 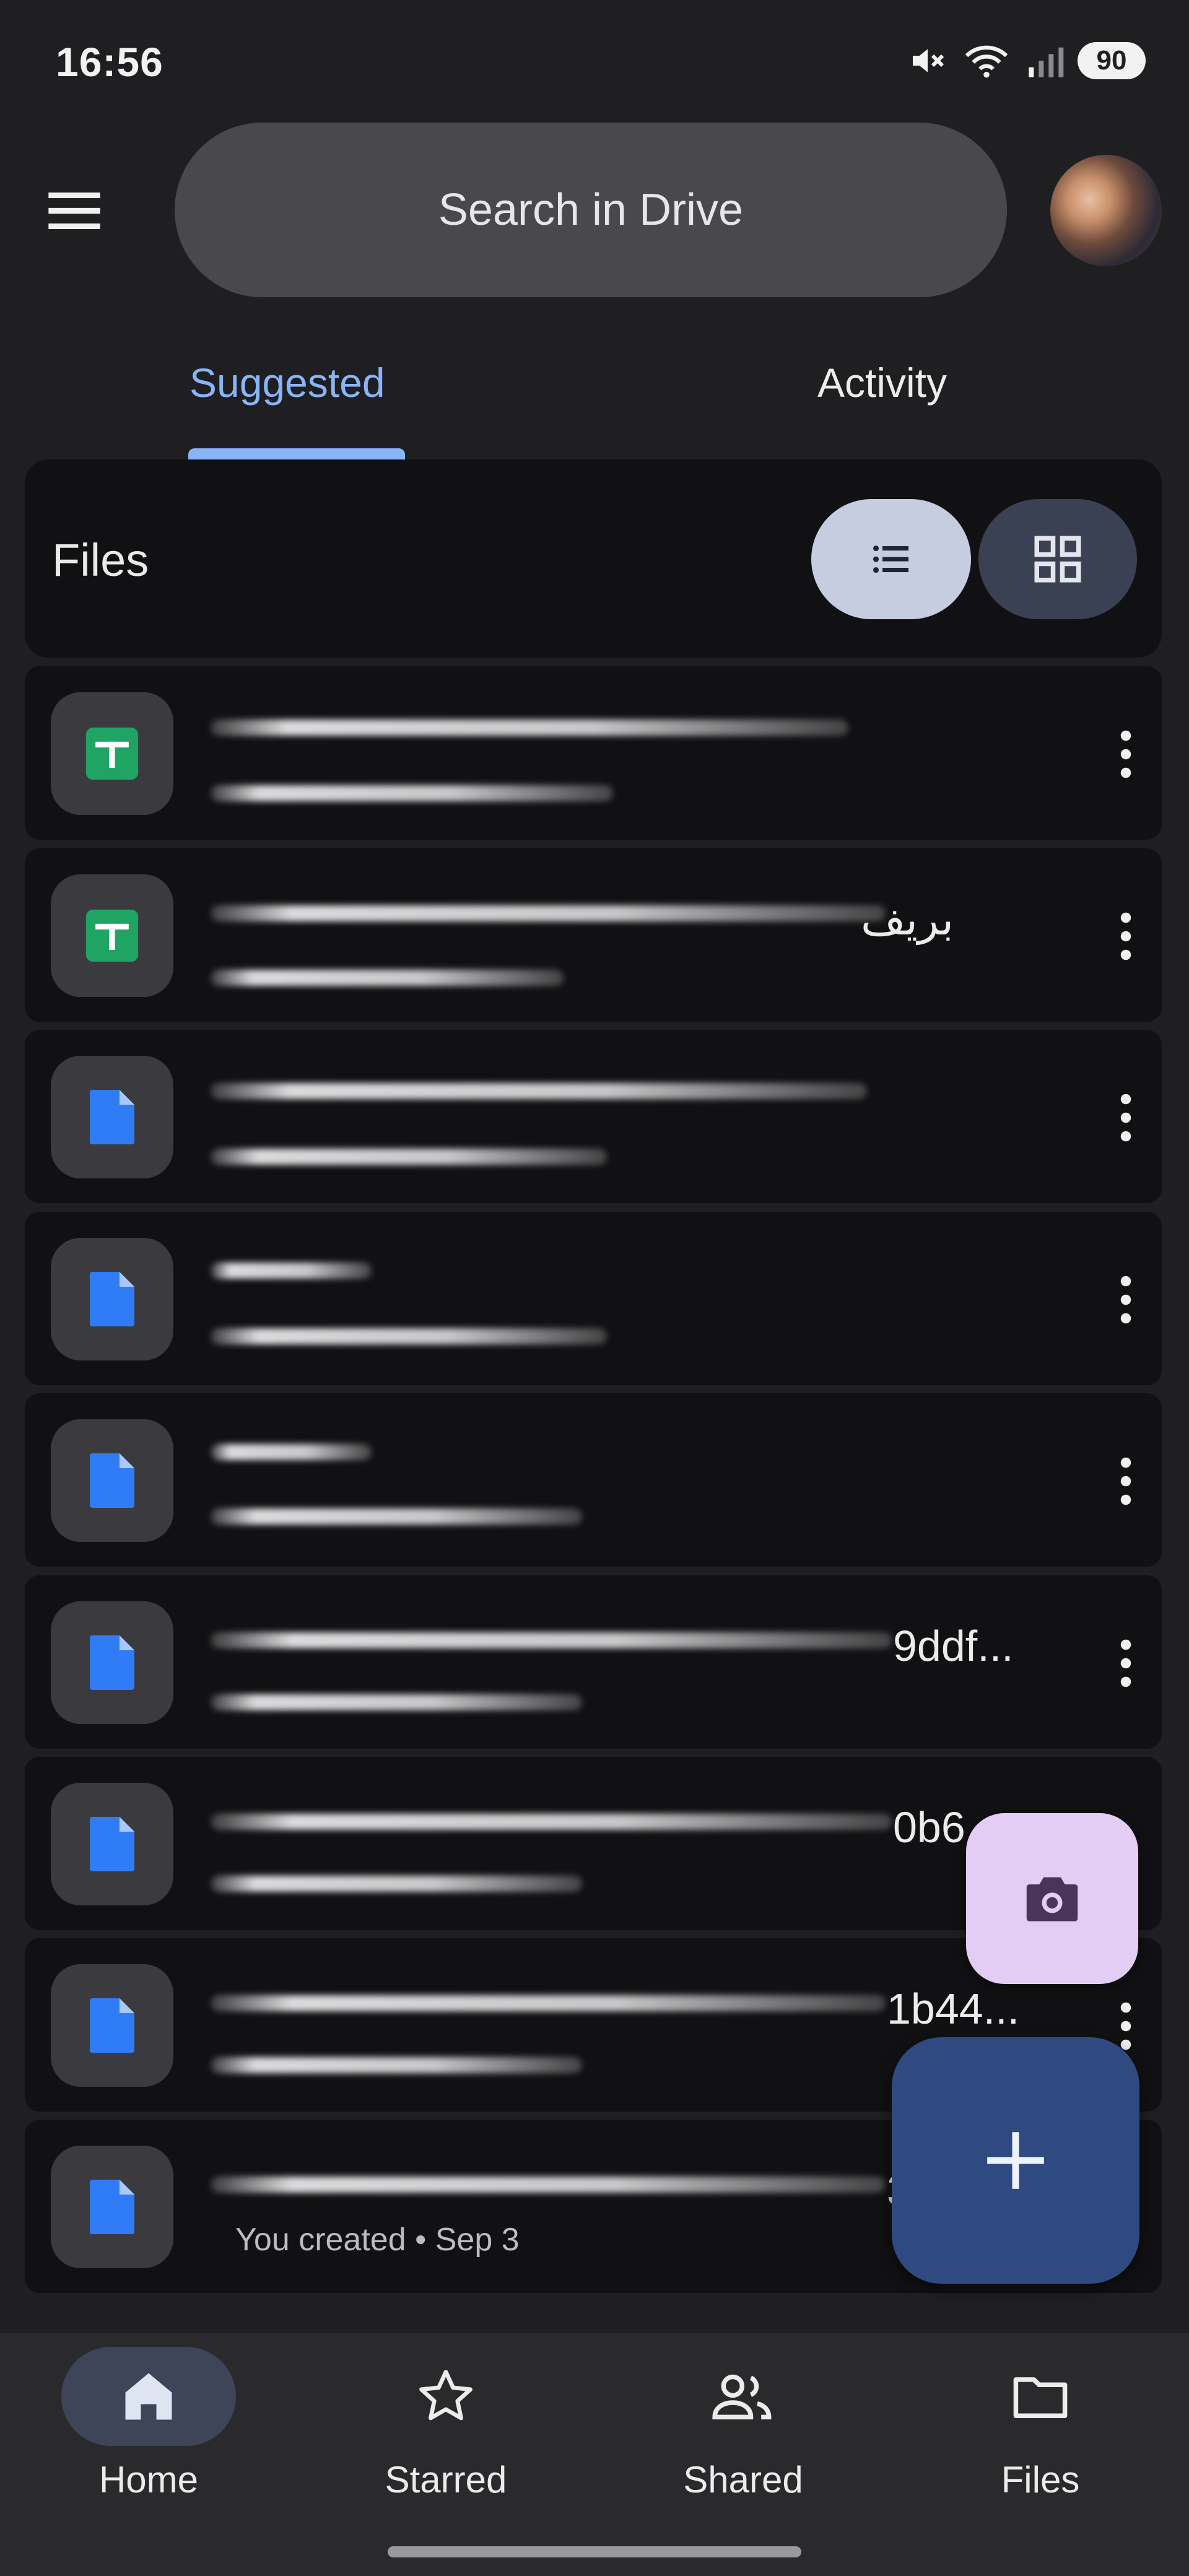 What do you see at coordinates (109, 62) in the screenshot?
I see `status-time: 16:56` at bounding box center [109, 62].